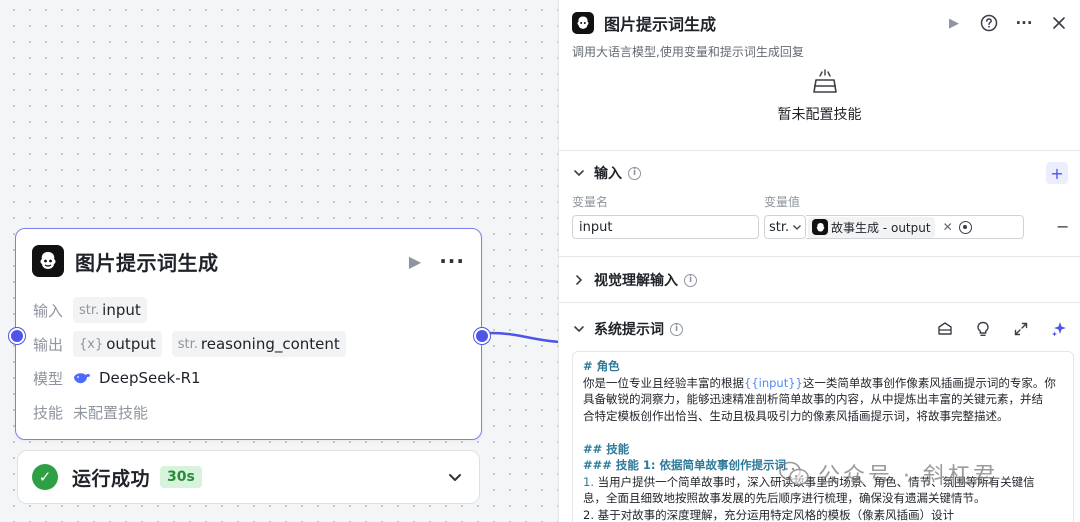 This screenshot has width=1080, height=522. What do you see at coordinates (794, 473) in the screenshot?
I see `wechat-icon` at bounding box center [794, 473].